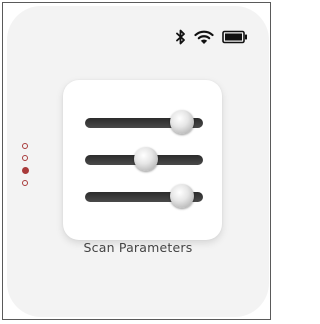 The image size is (320, 324). Describe the element at coordinates (204, 37) in the screenshot. I see `wifi-icon` at that location.